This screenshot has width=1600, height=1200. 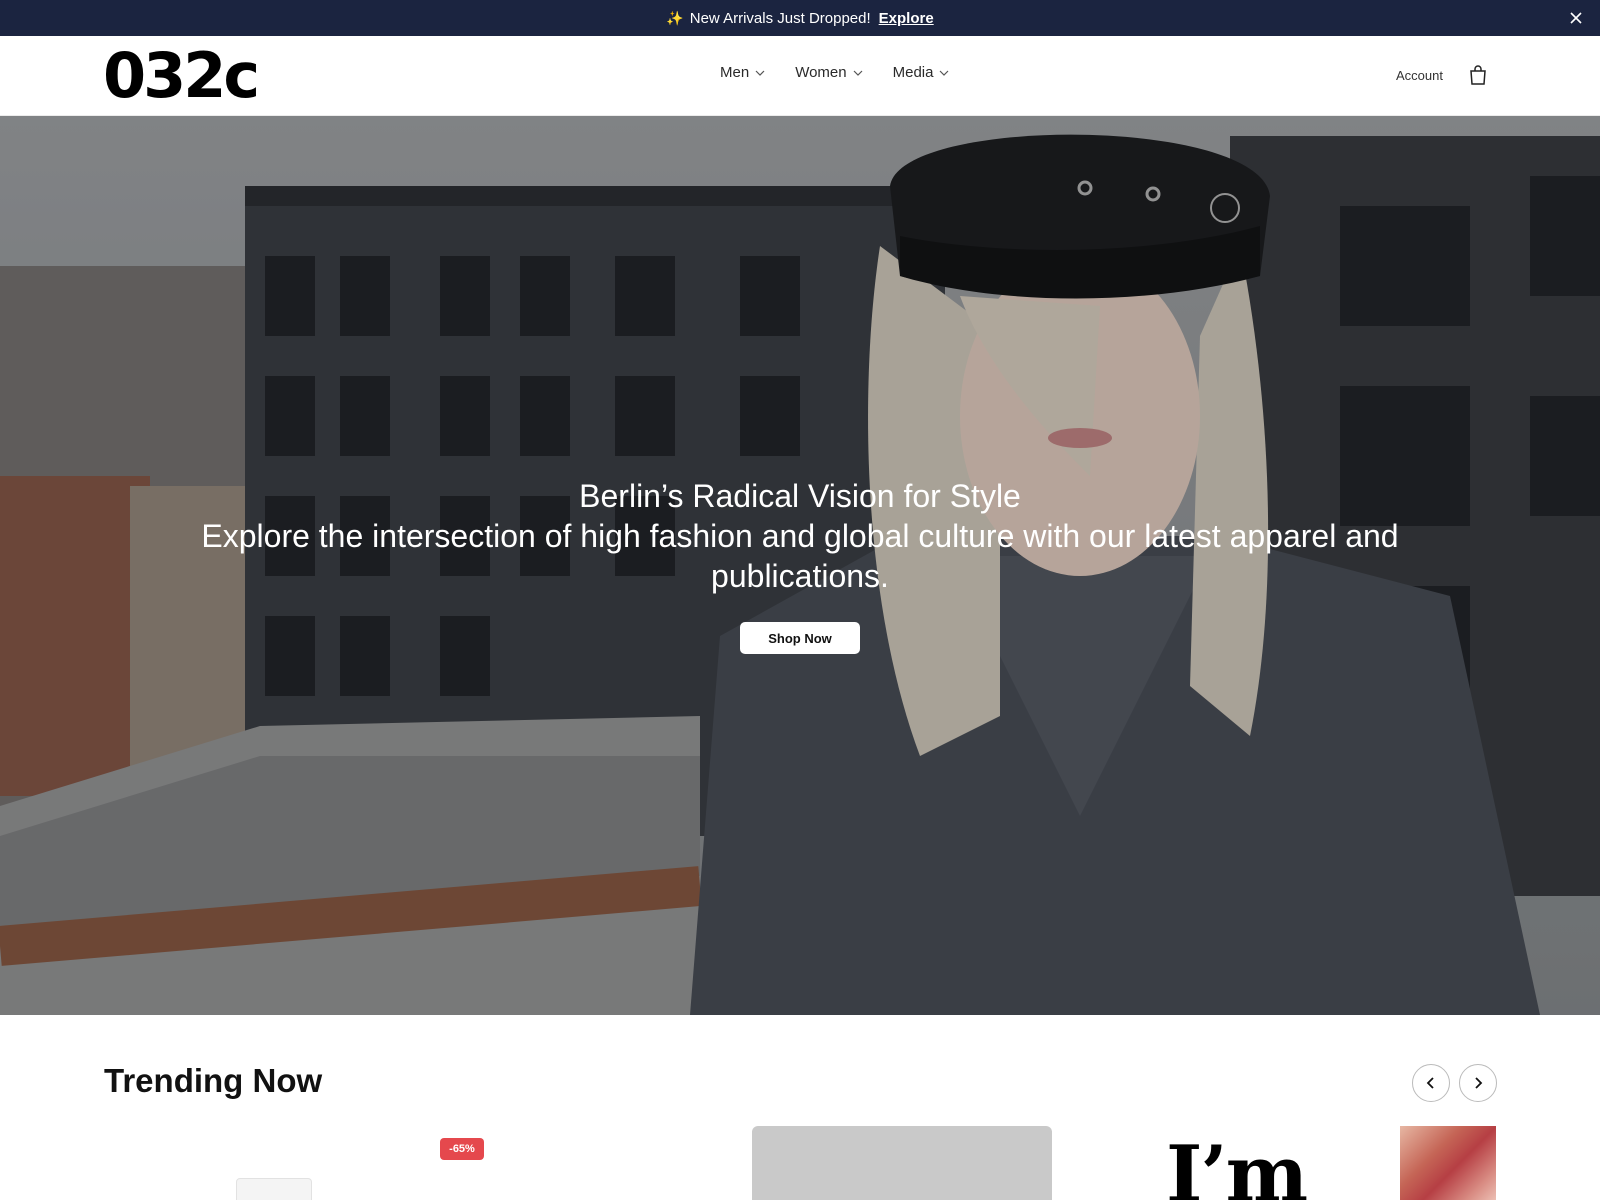 I want to click on shopping-bag-icon, so click(x=1478, y=75).